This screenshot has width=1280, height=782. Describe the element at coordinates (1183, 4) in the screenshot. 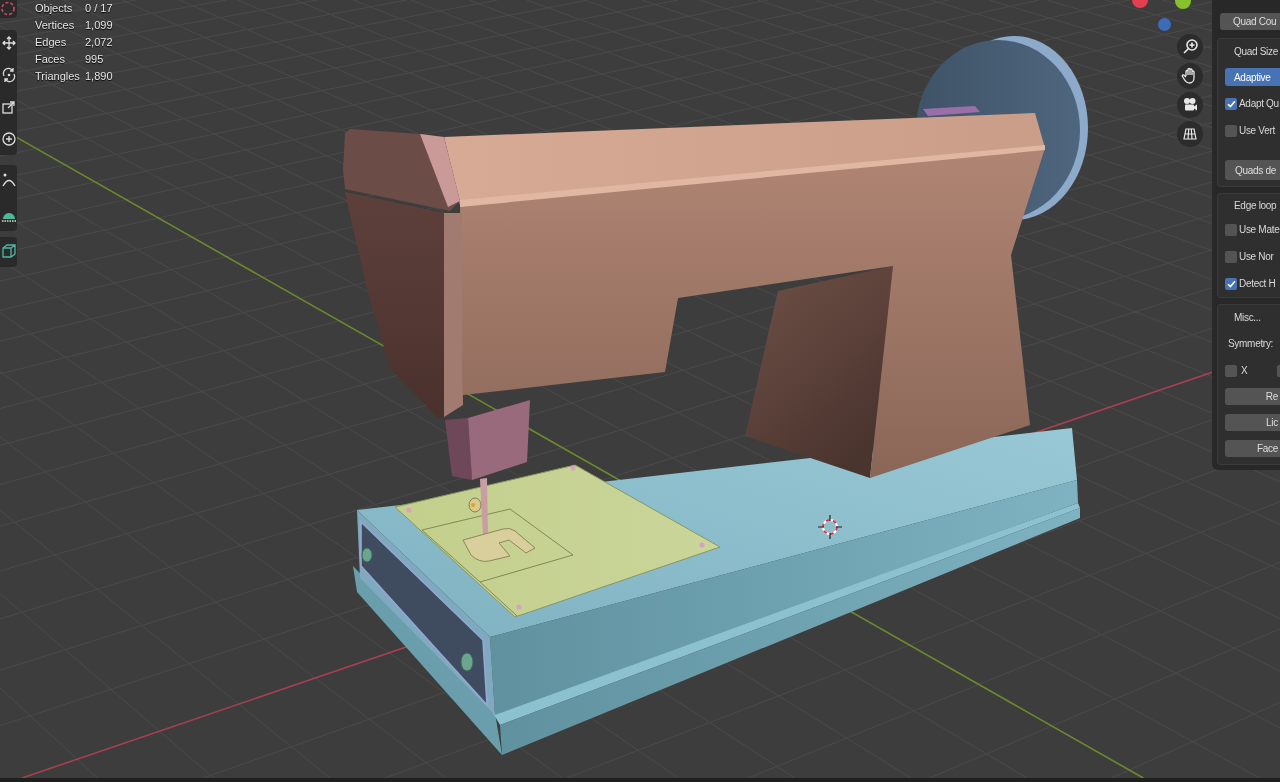

I see `axis-y-handle-icon` at that location.